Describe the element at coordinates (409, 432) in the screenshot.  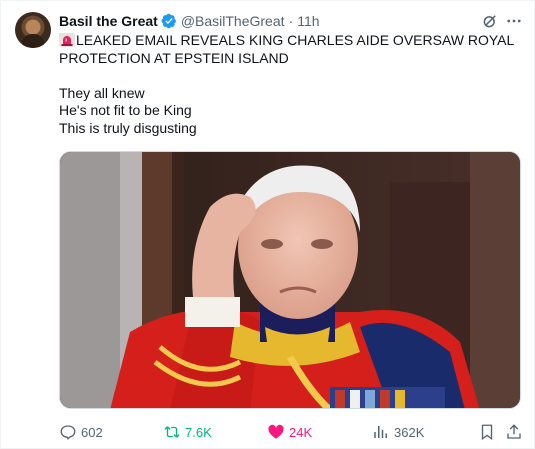
I see `views-count: 362K` at that location.